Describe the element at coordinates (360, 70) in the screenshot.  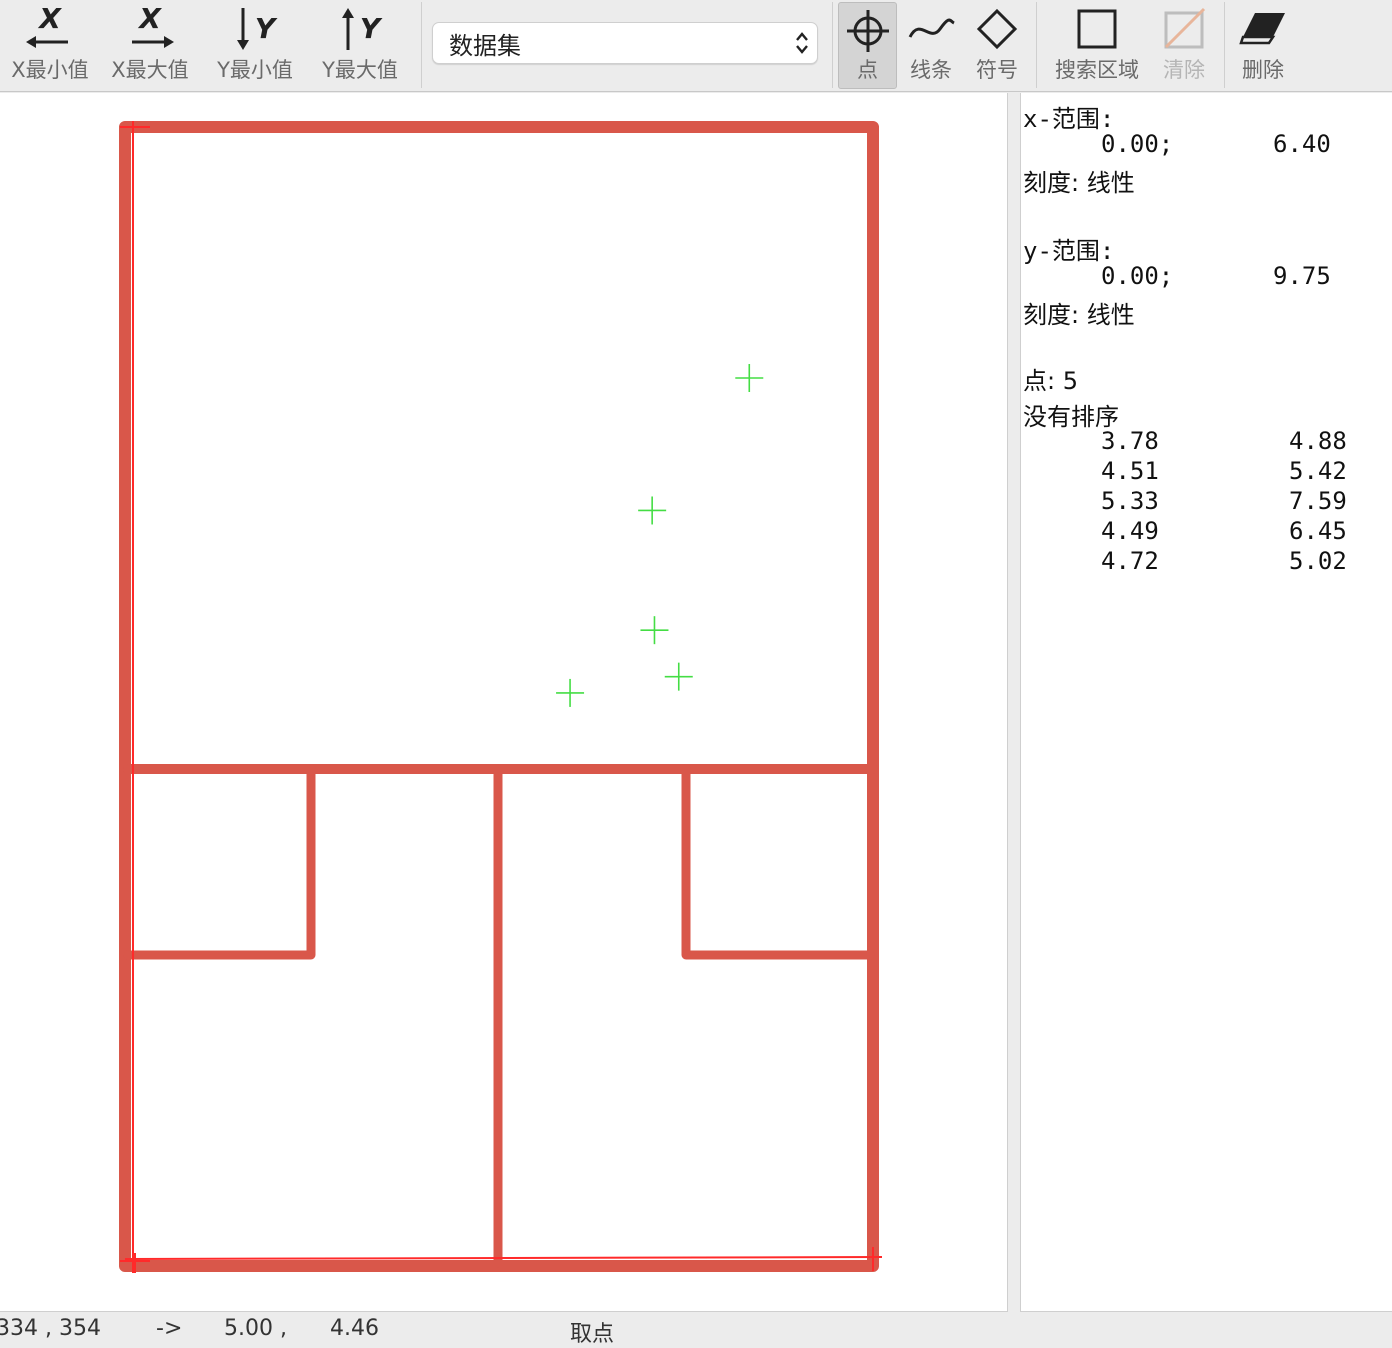
I see `y-max-label: Y最大值` at that location.